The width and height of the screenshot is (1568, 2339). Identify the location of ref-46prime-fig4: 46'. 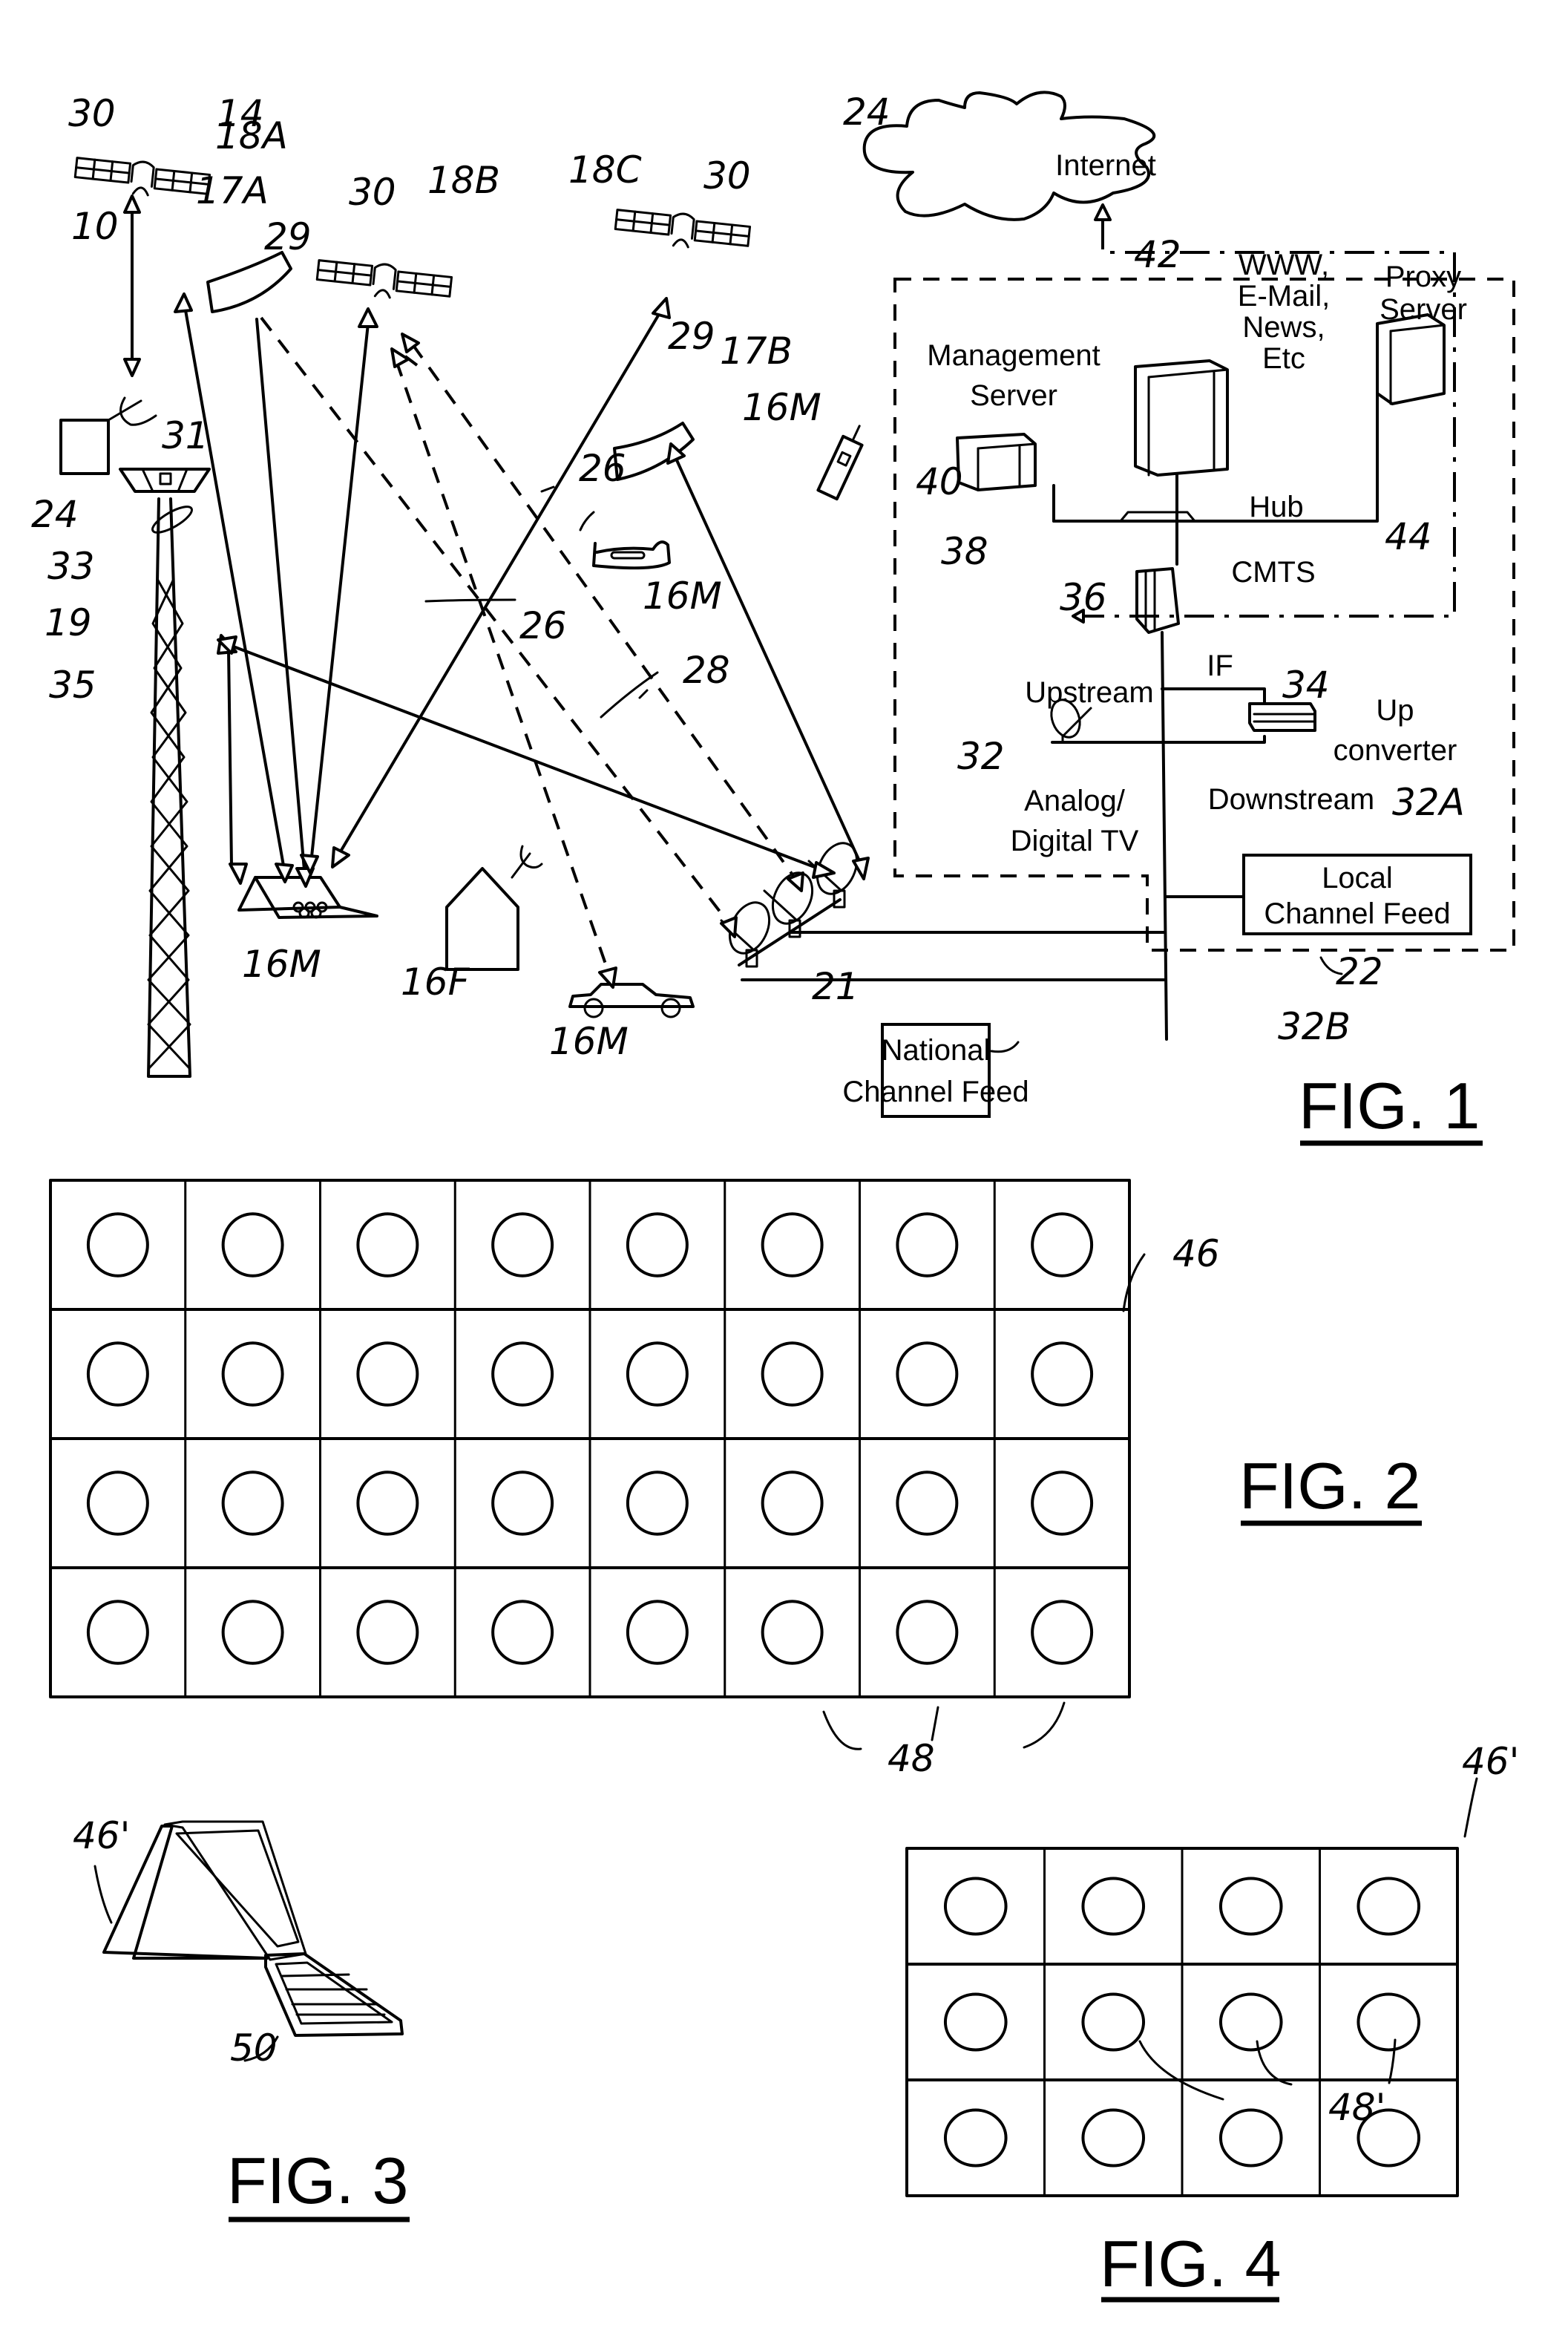
(1490, 1761).